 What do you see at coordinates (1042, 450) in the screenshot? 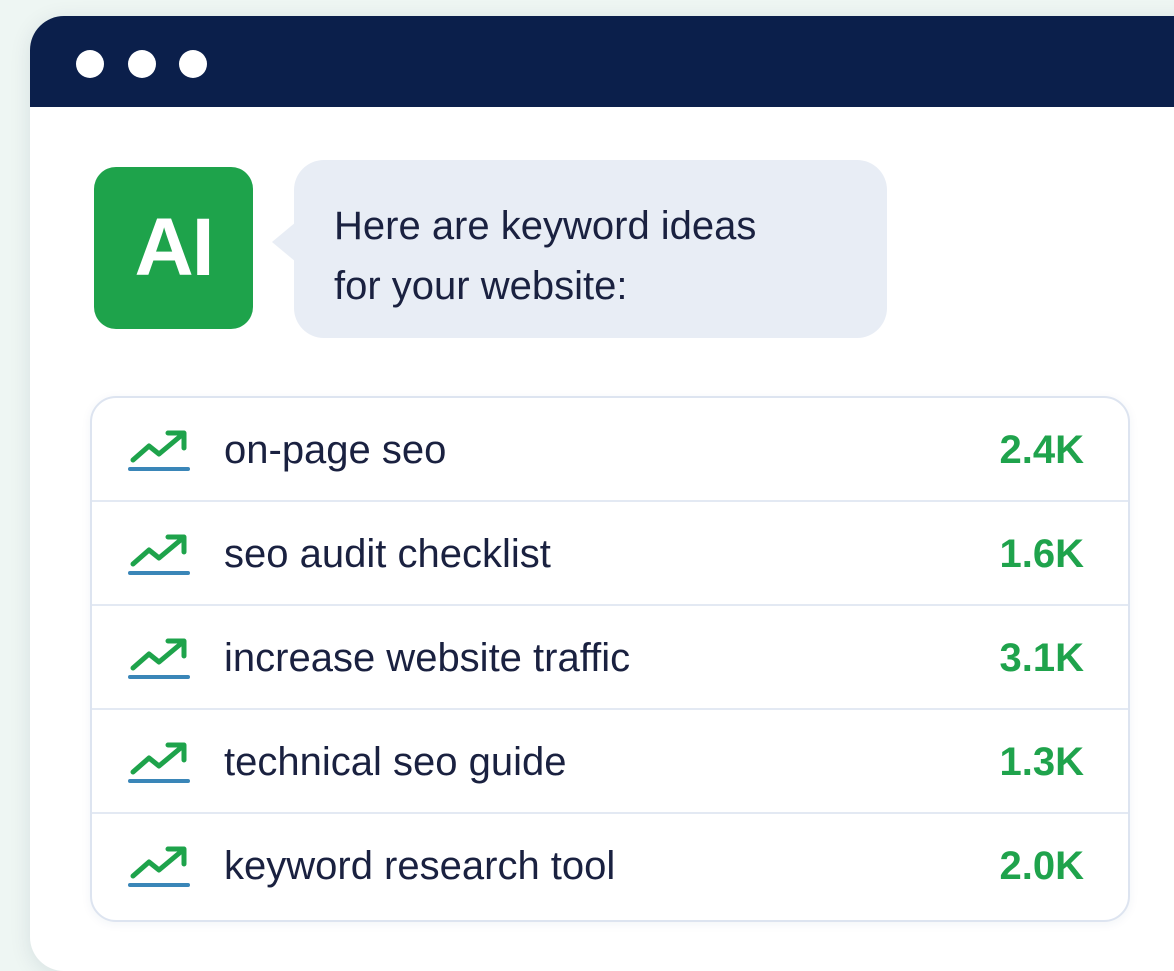
I see `keyword-volume: 2.4K` at bounding box center [1042, 450].